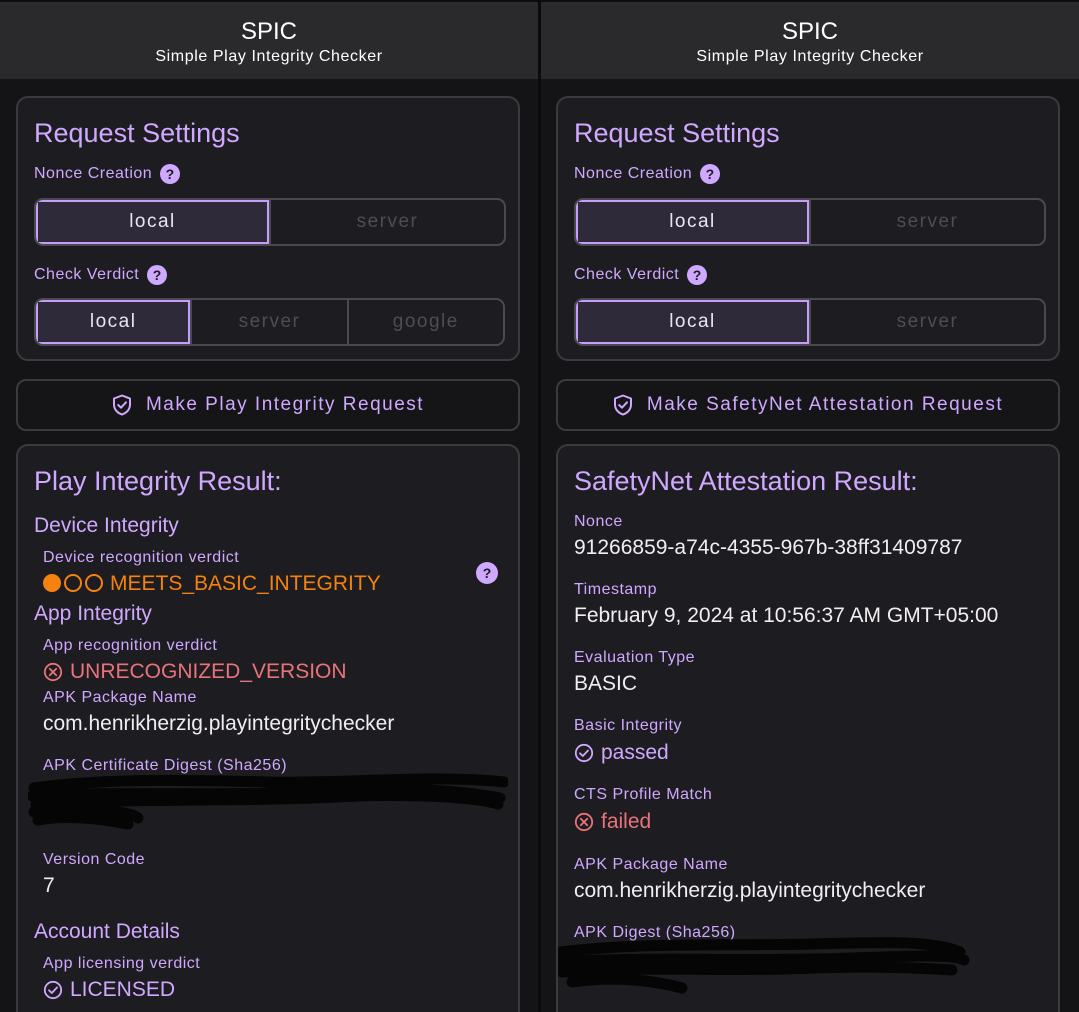 The width and height of the screenshot is (1079, 1012). What do you see at coordinates (130, 645) in the screenshot?
I see `app-verdict-label: App recognition verdict` at bounding box center [130, 645].